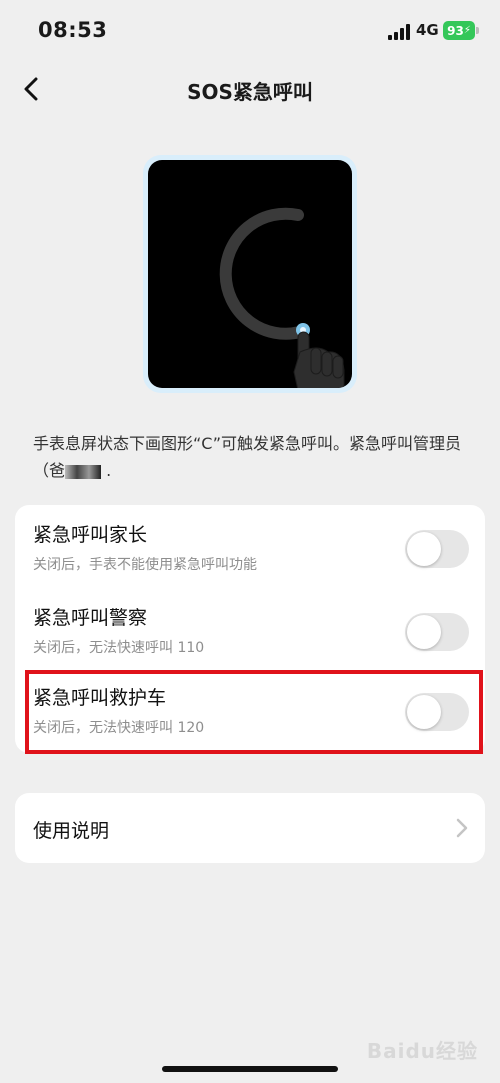 The image size is (500, 1083). Describe the element at coordinates (262, 273) in the screenshot. I see `c-gesture-path` at that location.